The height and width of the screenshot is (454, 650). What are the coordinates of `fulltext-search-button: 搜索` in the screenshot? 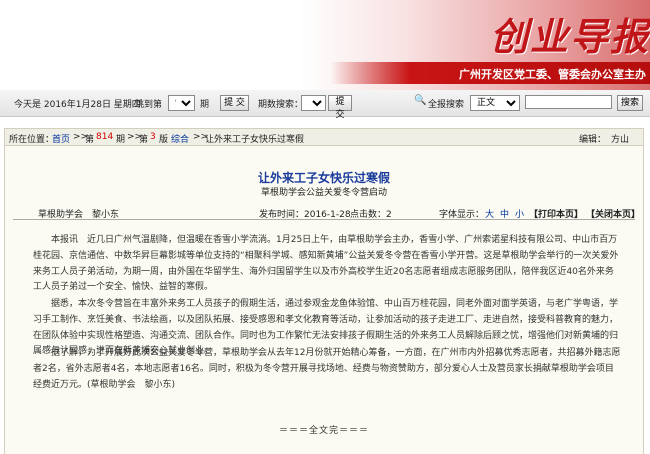 It's located at (630, 103).